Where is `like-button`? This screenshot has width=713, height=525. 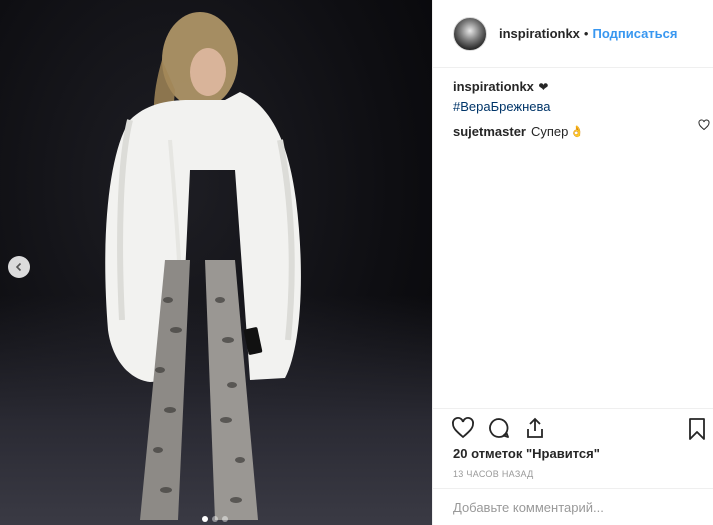
like-button is located at coordinates (463, 428).